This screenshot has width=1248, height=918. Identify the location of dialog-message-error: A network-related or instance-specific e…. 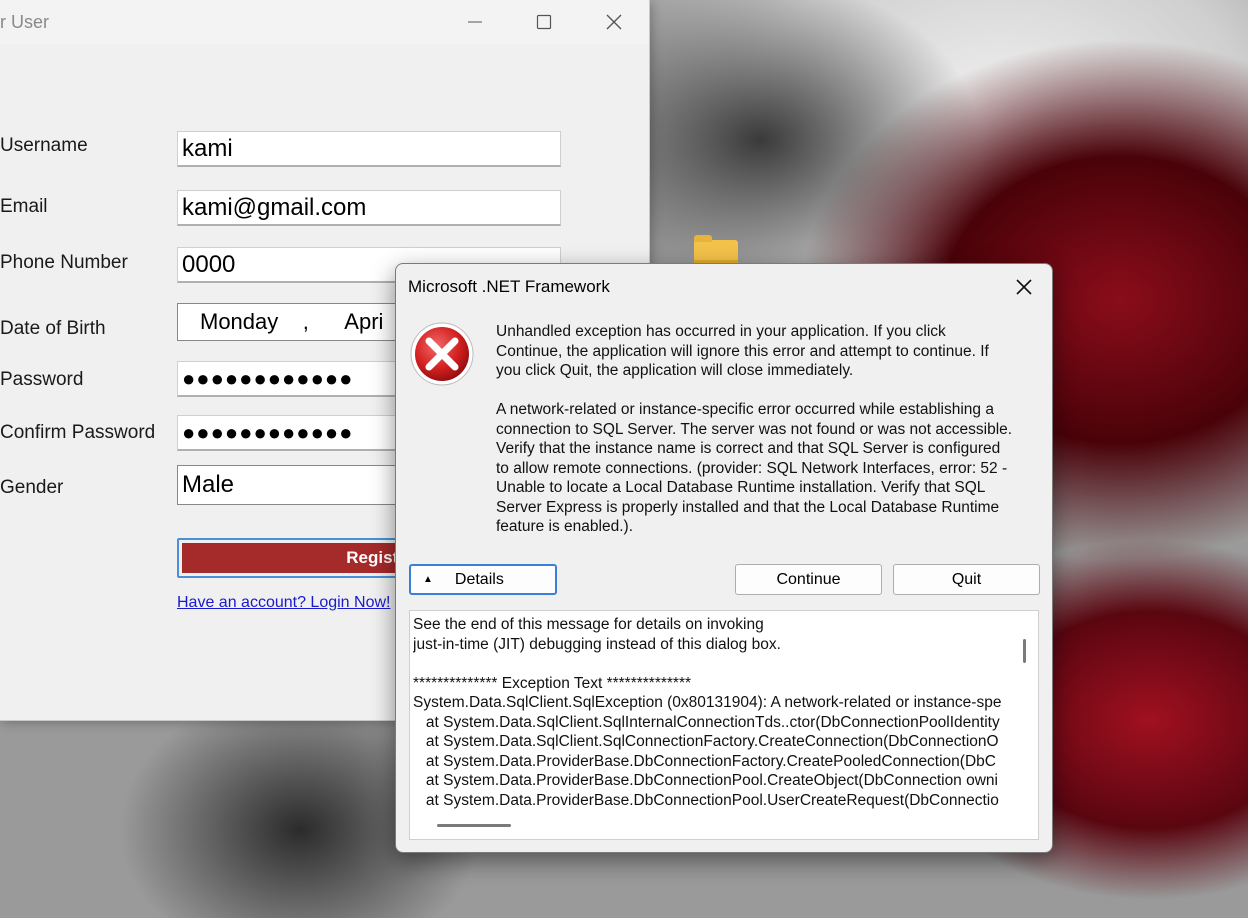
(754, 468).